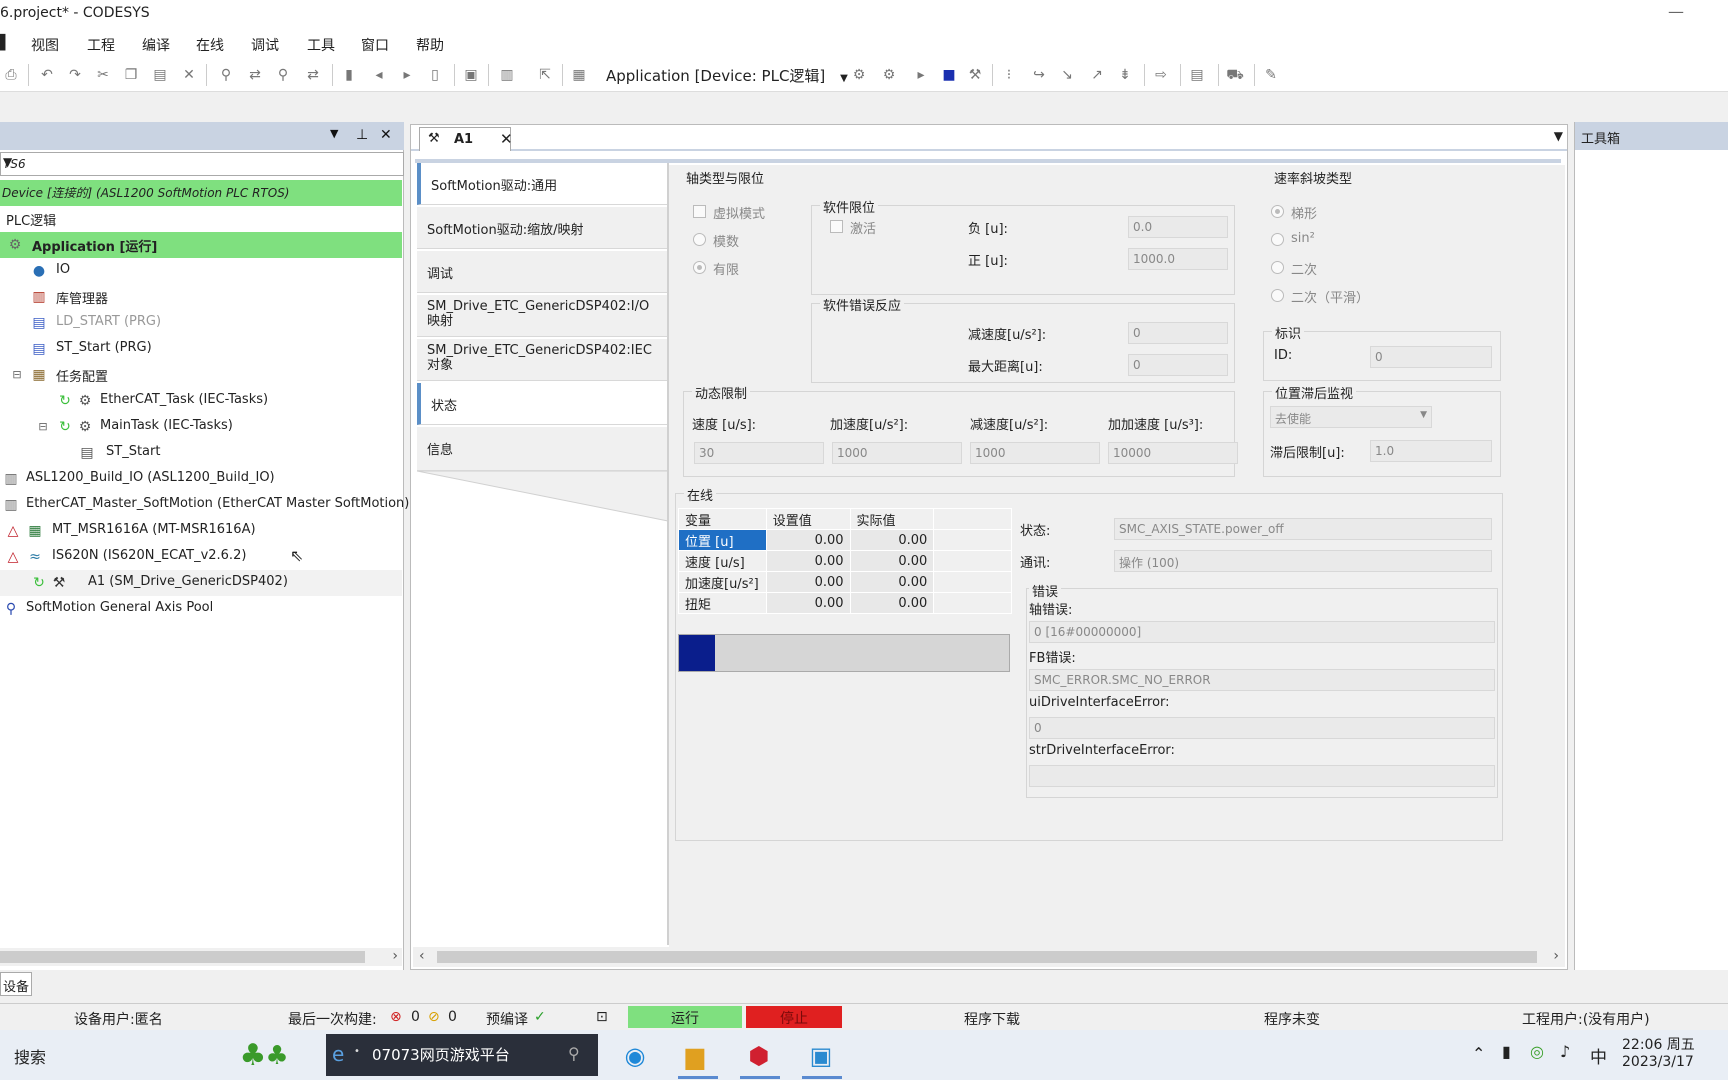 This screenshot has width=1728, height=1080. What do you see at coordinates (156, 45) in the screenshot?
I see `menu-build: 编译` at bounding box center [156, 45].